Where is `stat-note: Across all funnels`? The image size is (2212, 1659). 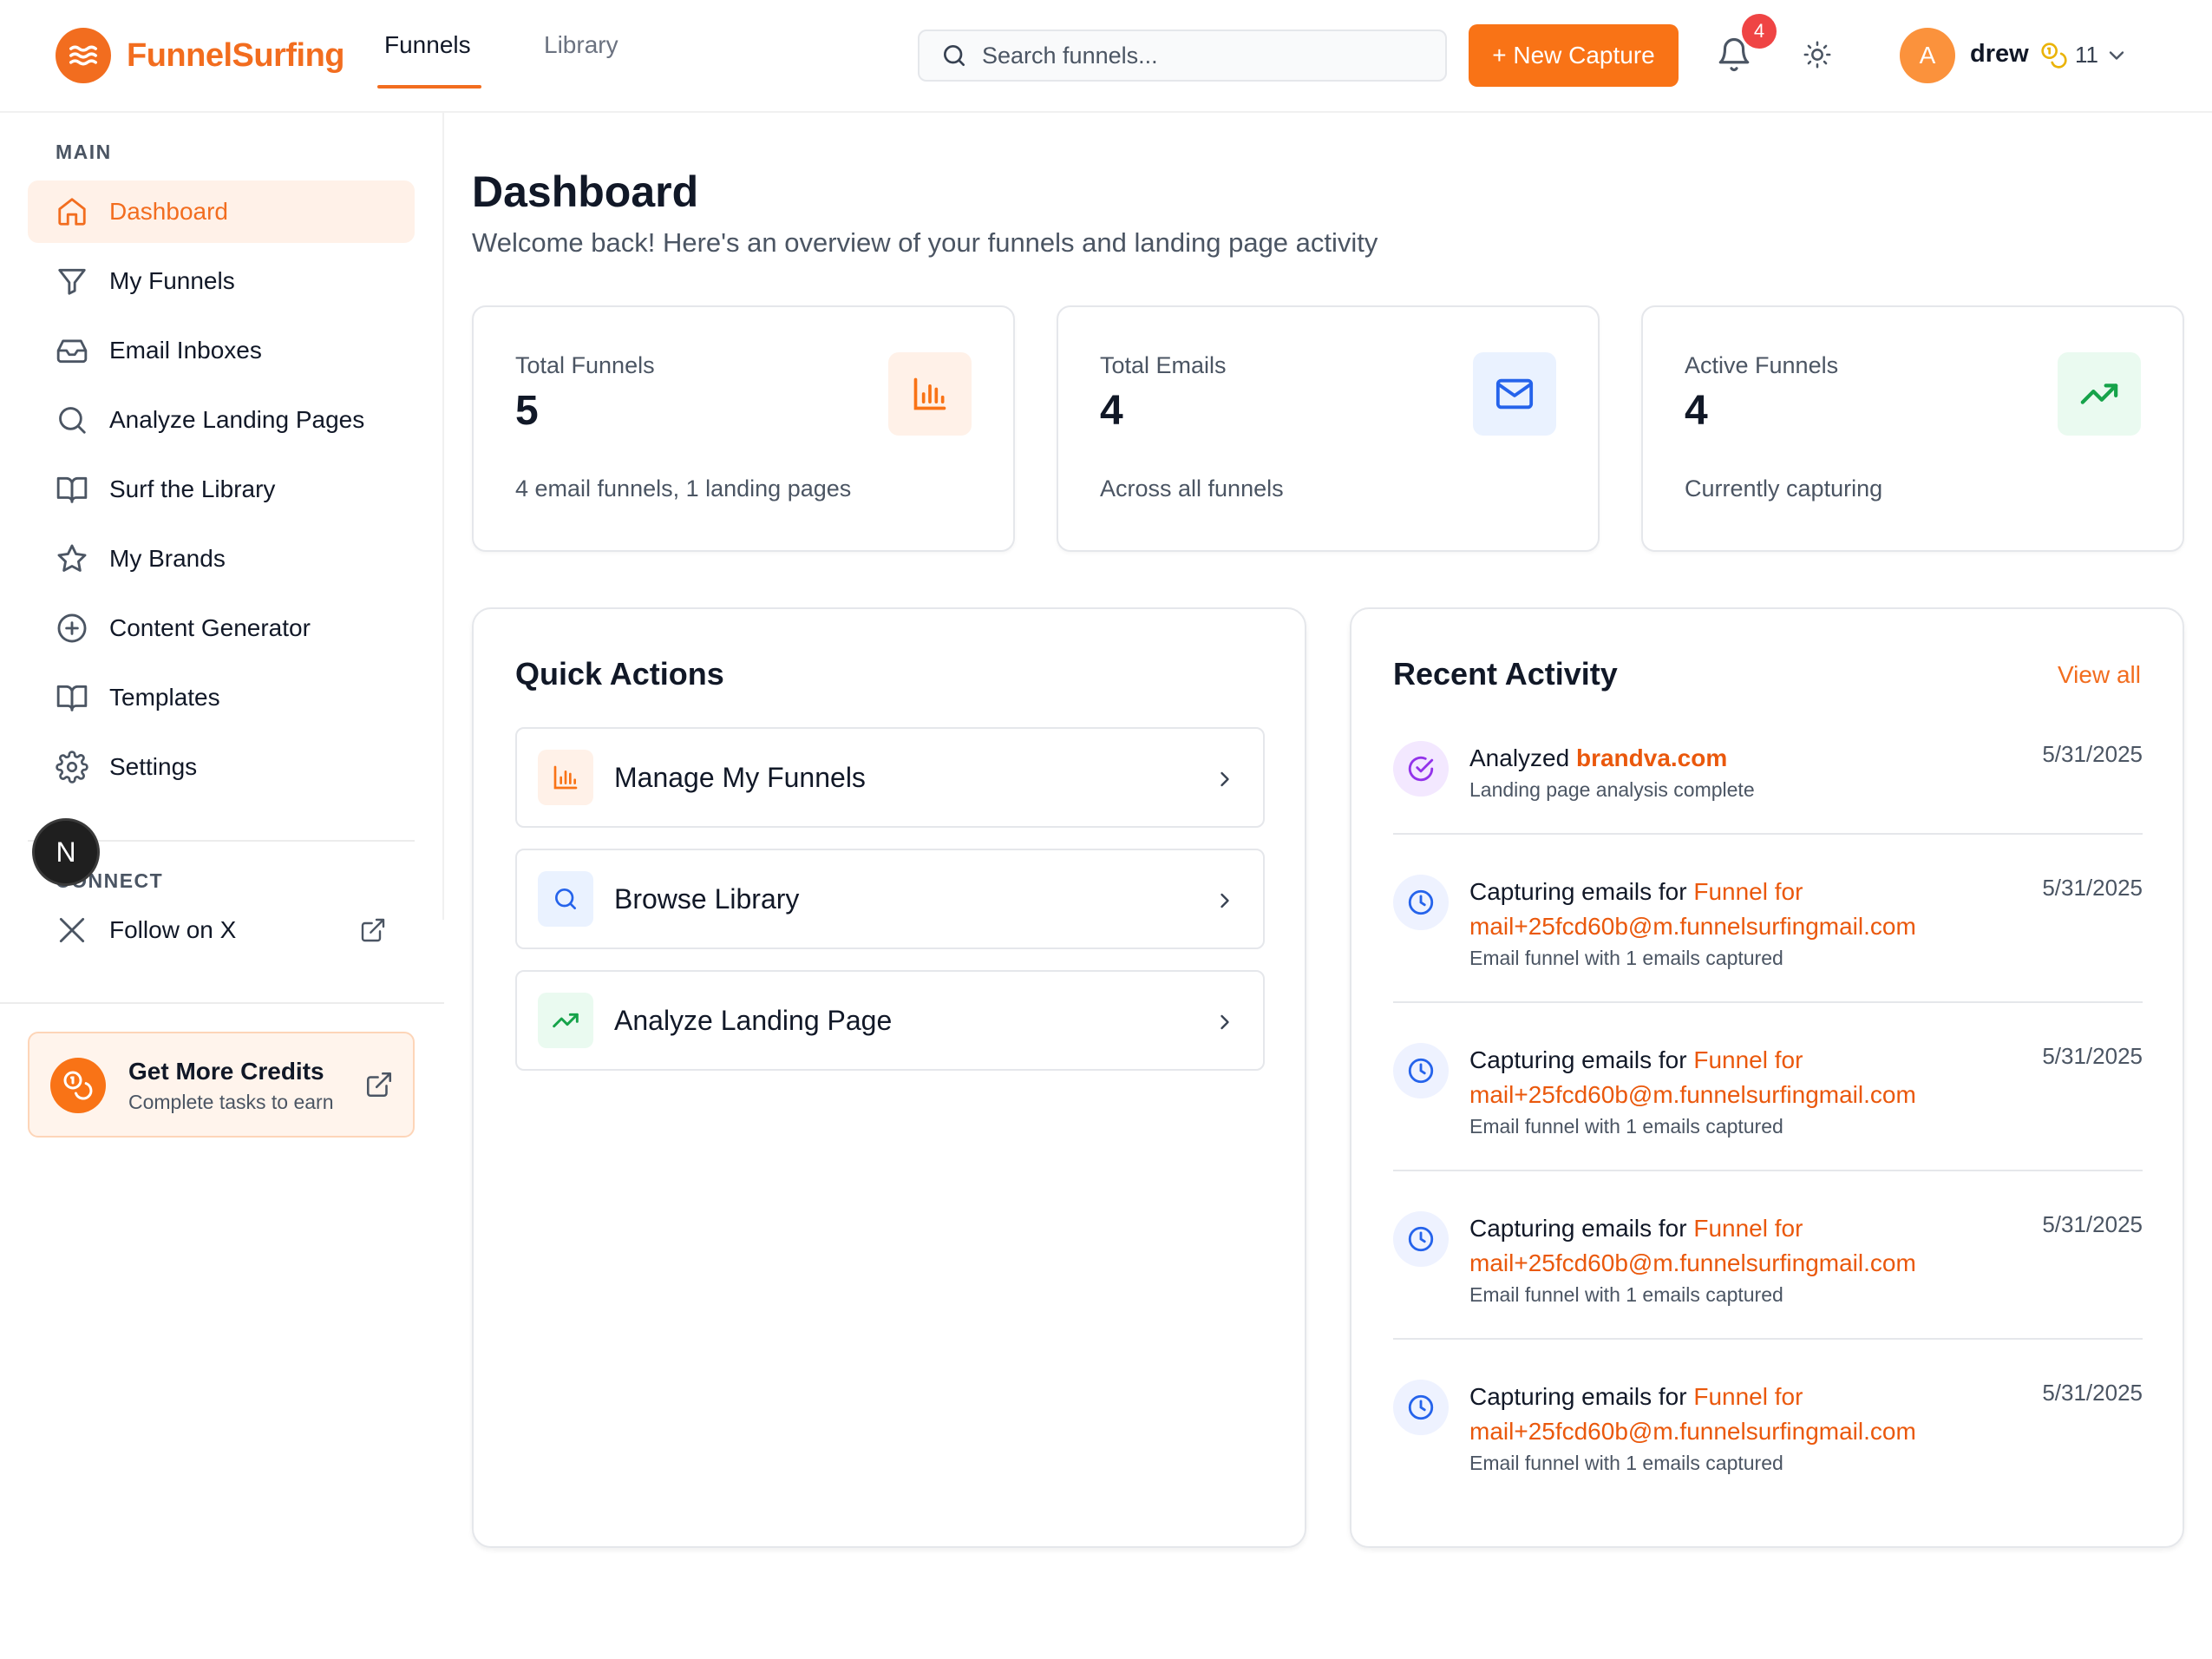
stat-note: Across all funnels is located at coordinates (1192, 488).